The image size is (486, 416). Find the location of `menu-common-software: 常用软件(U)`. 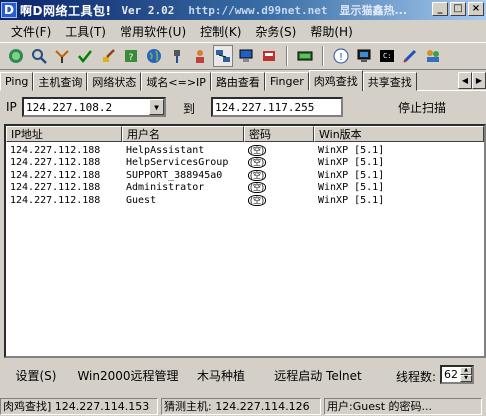

menu-common-software: 常用软件(U) is located at coordinates (153, 31).